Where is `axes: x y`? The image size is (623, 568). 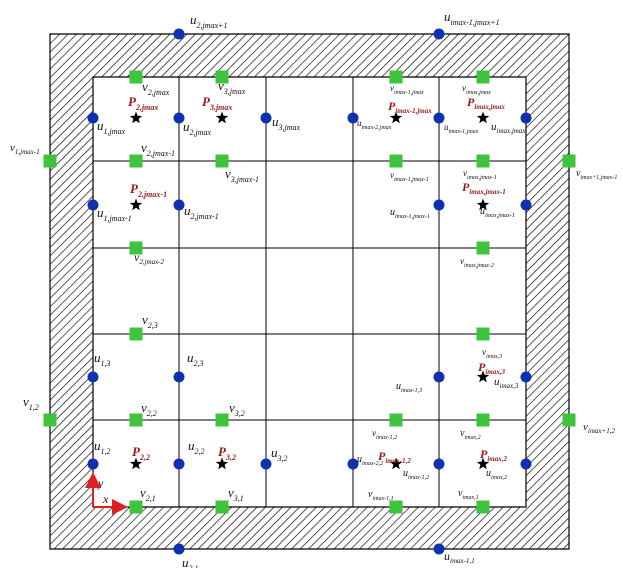 axes: x y is located at coordinates (106, 493).